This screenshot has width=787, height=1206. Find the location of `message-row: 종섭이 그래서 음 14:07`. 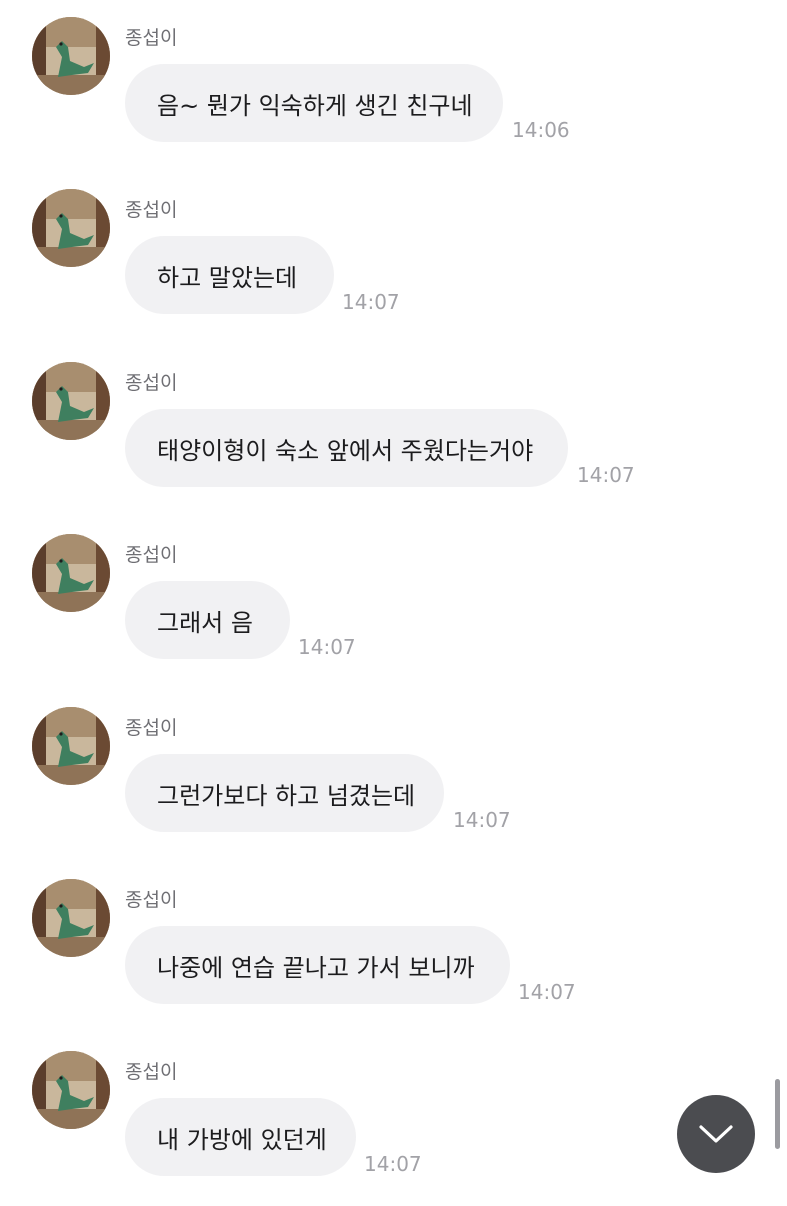

message-row: 종섭이 그래서 음 14:07 is located at coordinates (393, 603).